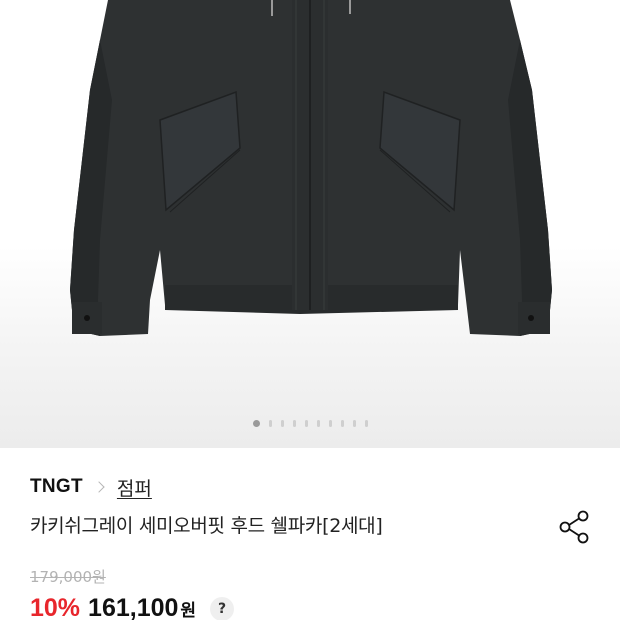  I want to click on product-title: 카키쉬그레이 세미오버핏 후드 쉘파카[2세대], so click(206, 526).